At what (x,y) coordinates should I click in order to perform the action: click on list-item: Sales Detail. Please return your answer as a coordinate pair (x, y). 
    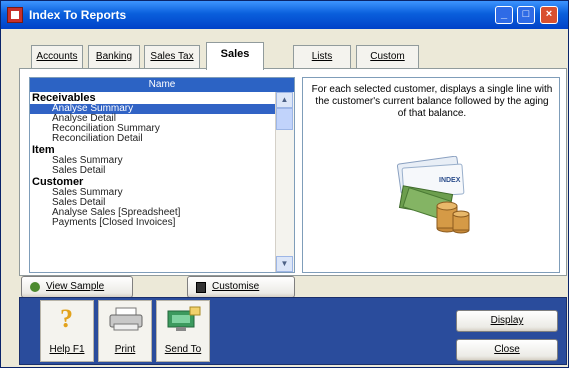
    Looking at the image, I should click on (153, 171).